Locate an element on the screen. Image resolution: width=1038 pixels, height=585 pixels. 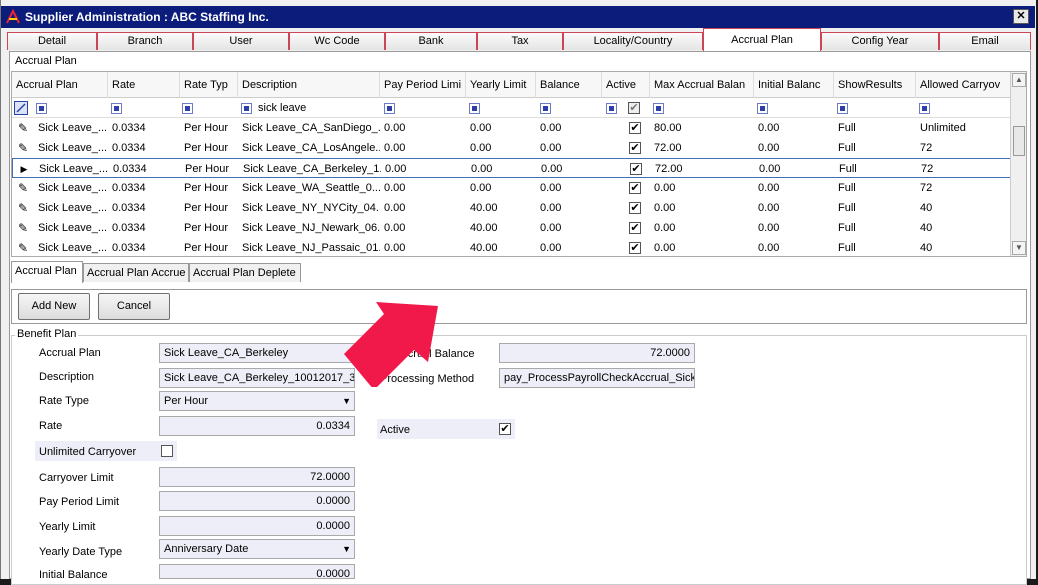
tab-user: User is located at coordinates (241, 41).